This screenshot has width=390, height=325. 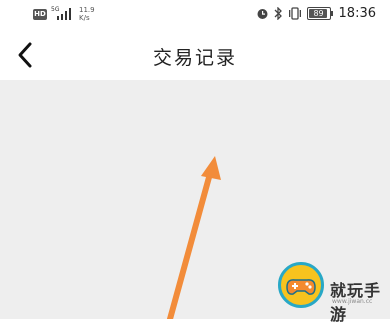 What do you see at coordinates (352, 301) in the screenshot?
I see `watermark-url: www.jiwan.cc` at bounding box center [352, 301].